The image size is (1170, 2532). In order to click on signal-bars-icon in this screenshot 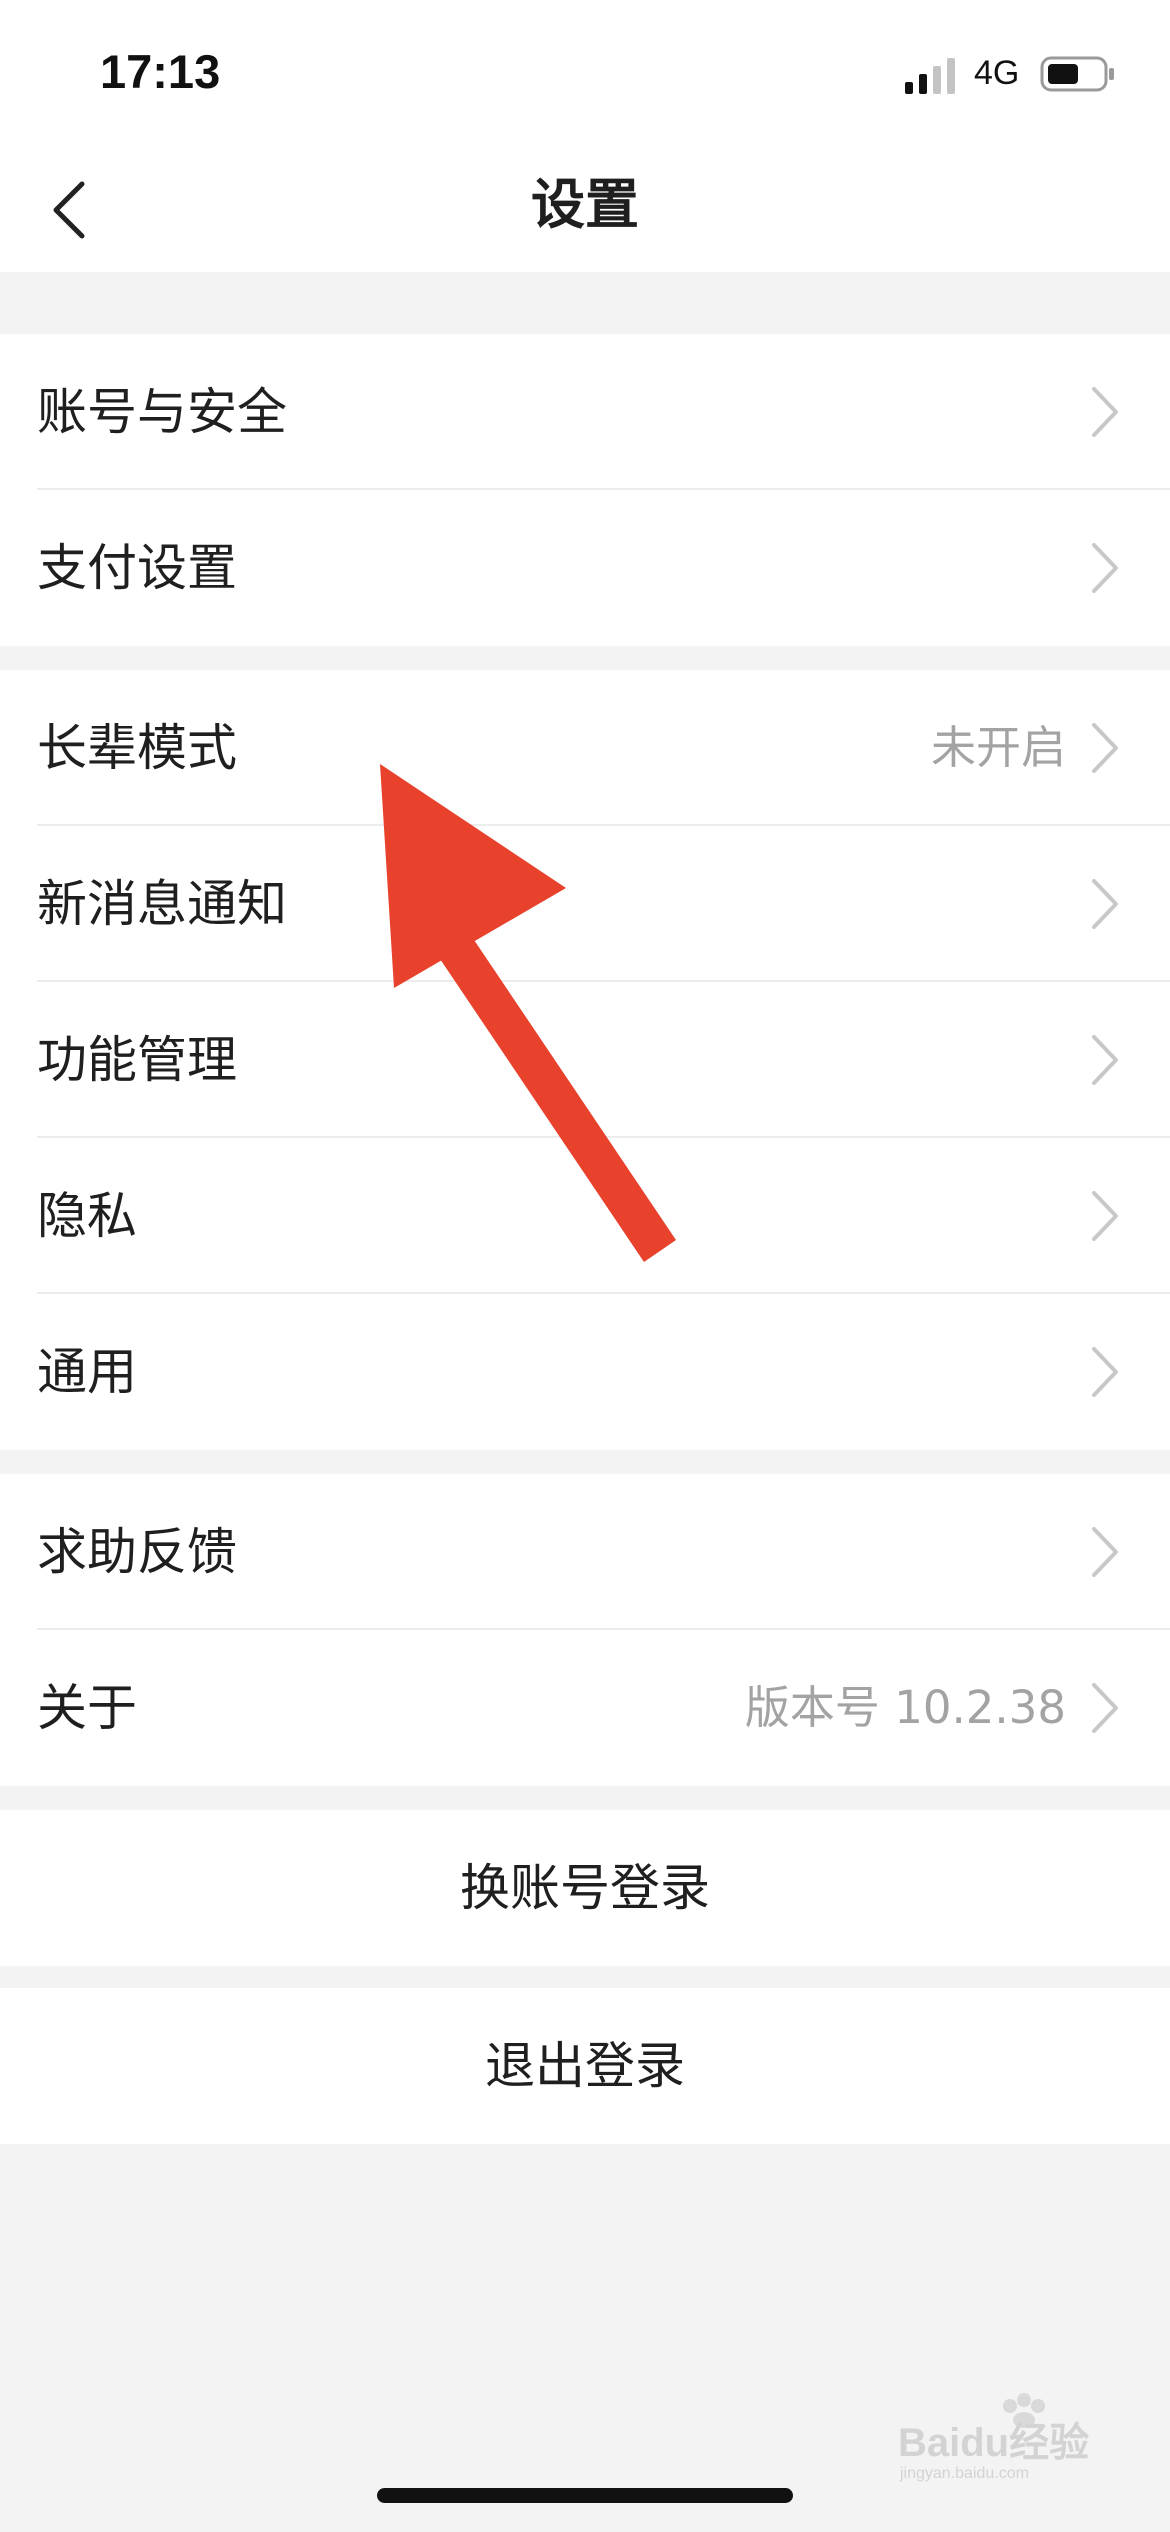, I will do `click(930, 76)`.